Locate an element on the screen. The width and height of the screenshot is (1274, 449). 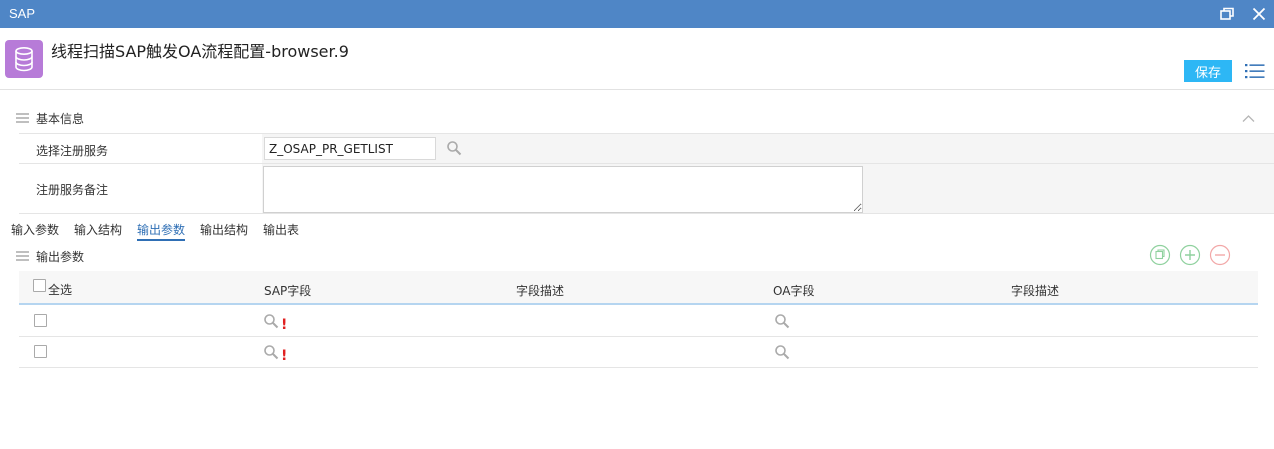
page-title: 线程扫描SAP触发OA流程配置-browser.9 is located at coordinates (200, 51).